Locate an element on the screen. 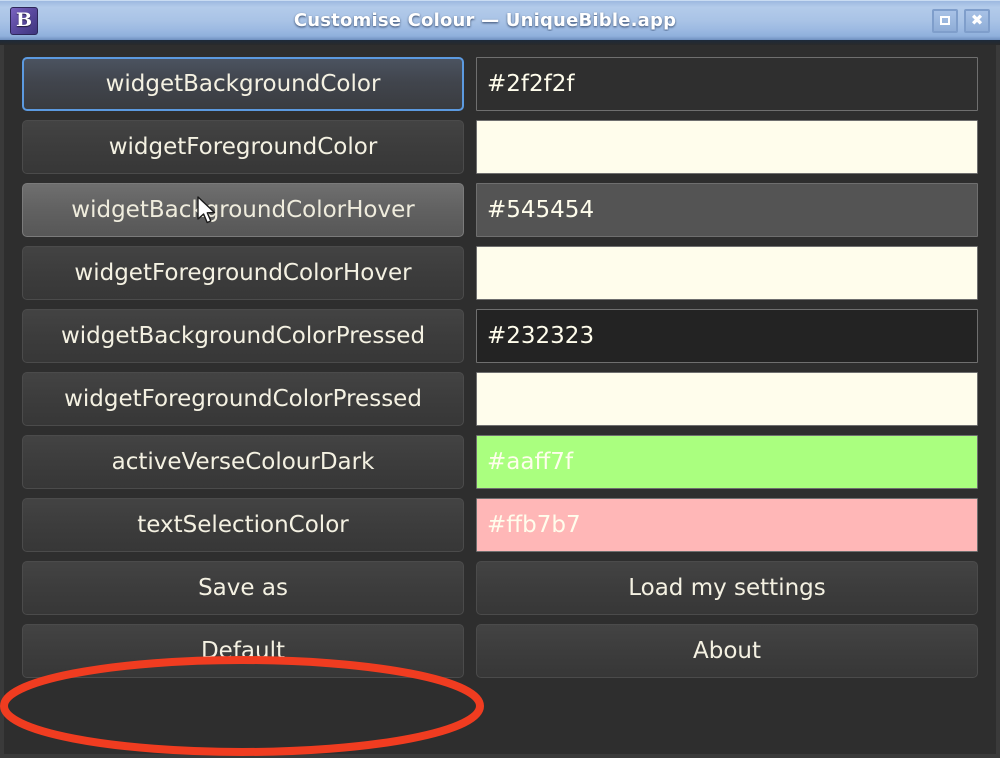 The width and height of the screenshot is (1000, 758). load-my-settings-button: Load my settings is located at coordinates (727, 588).